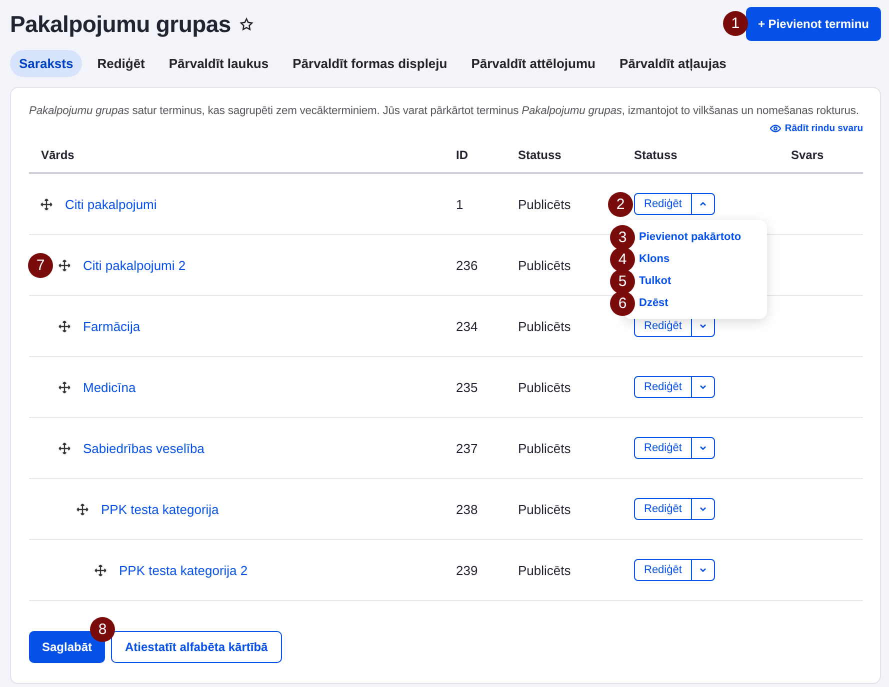 The width and height of the screenshot is (889, 687). What do you see at coordinates (460, 204) in the screenshot?
I see `table-cell: 1` at bounding box center [460, 204].